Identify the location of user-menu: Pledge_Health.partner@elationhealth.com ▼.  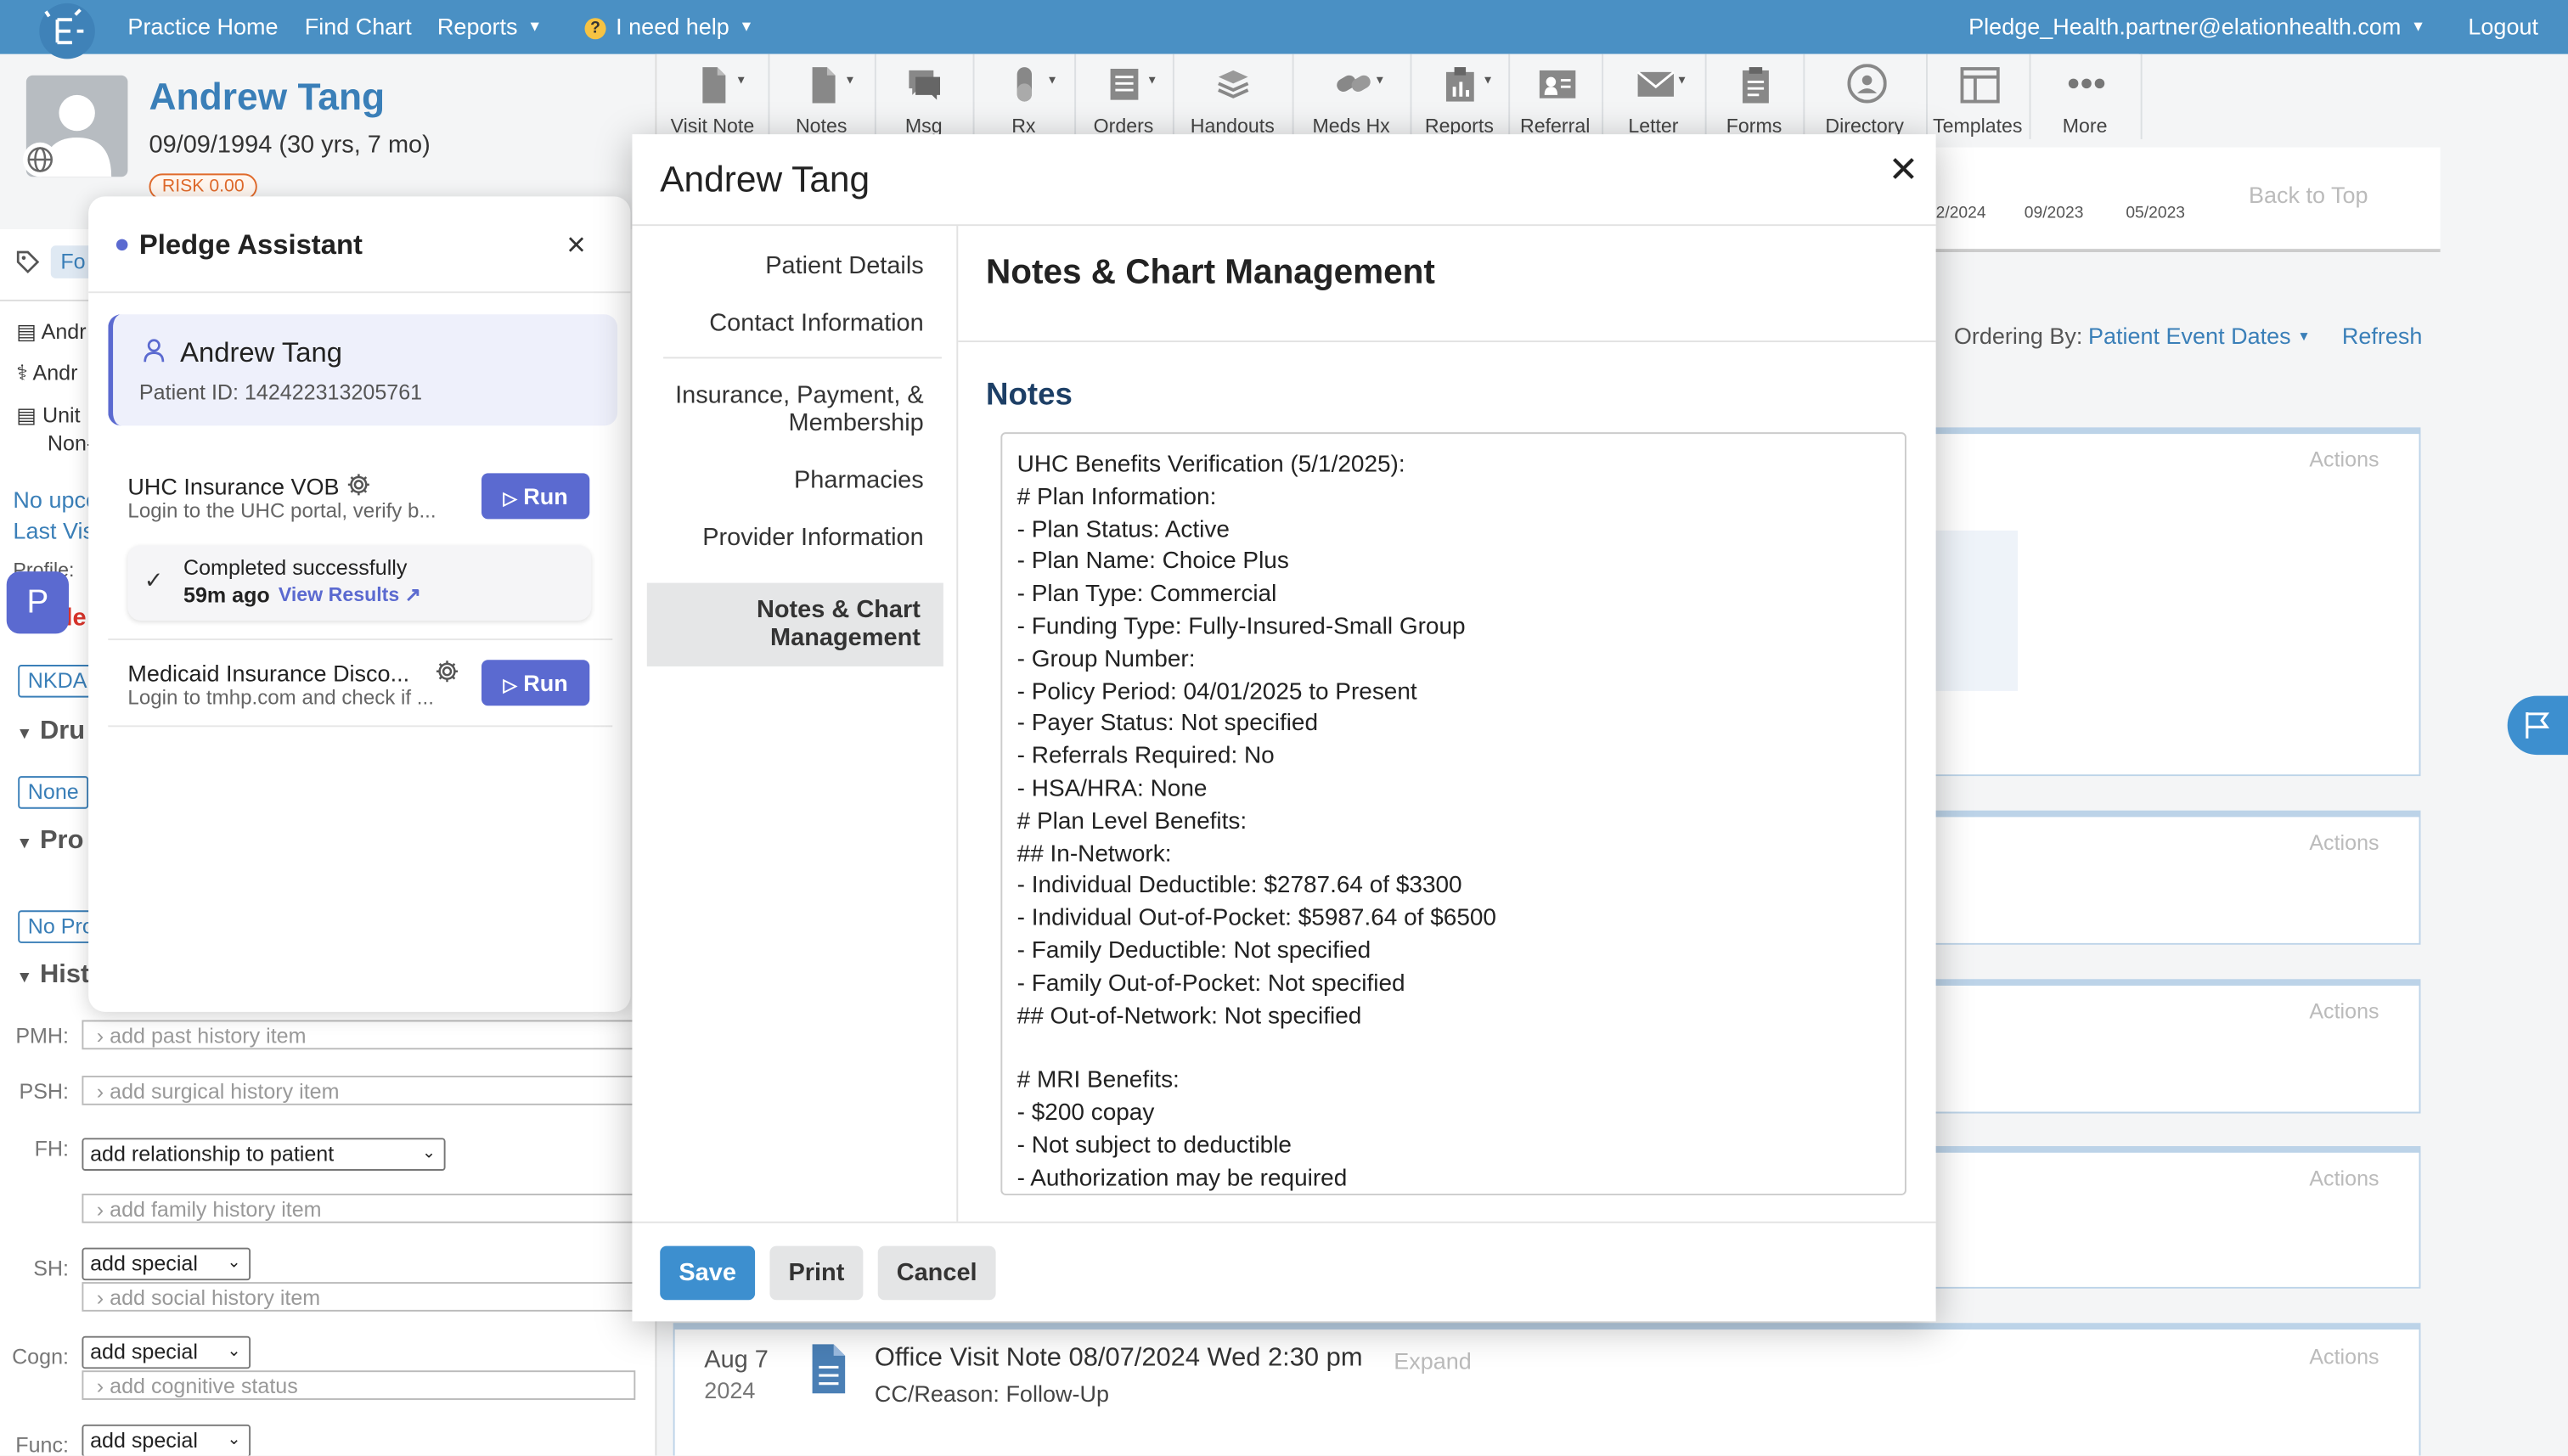
(2196, 26).